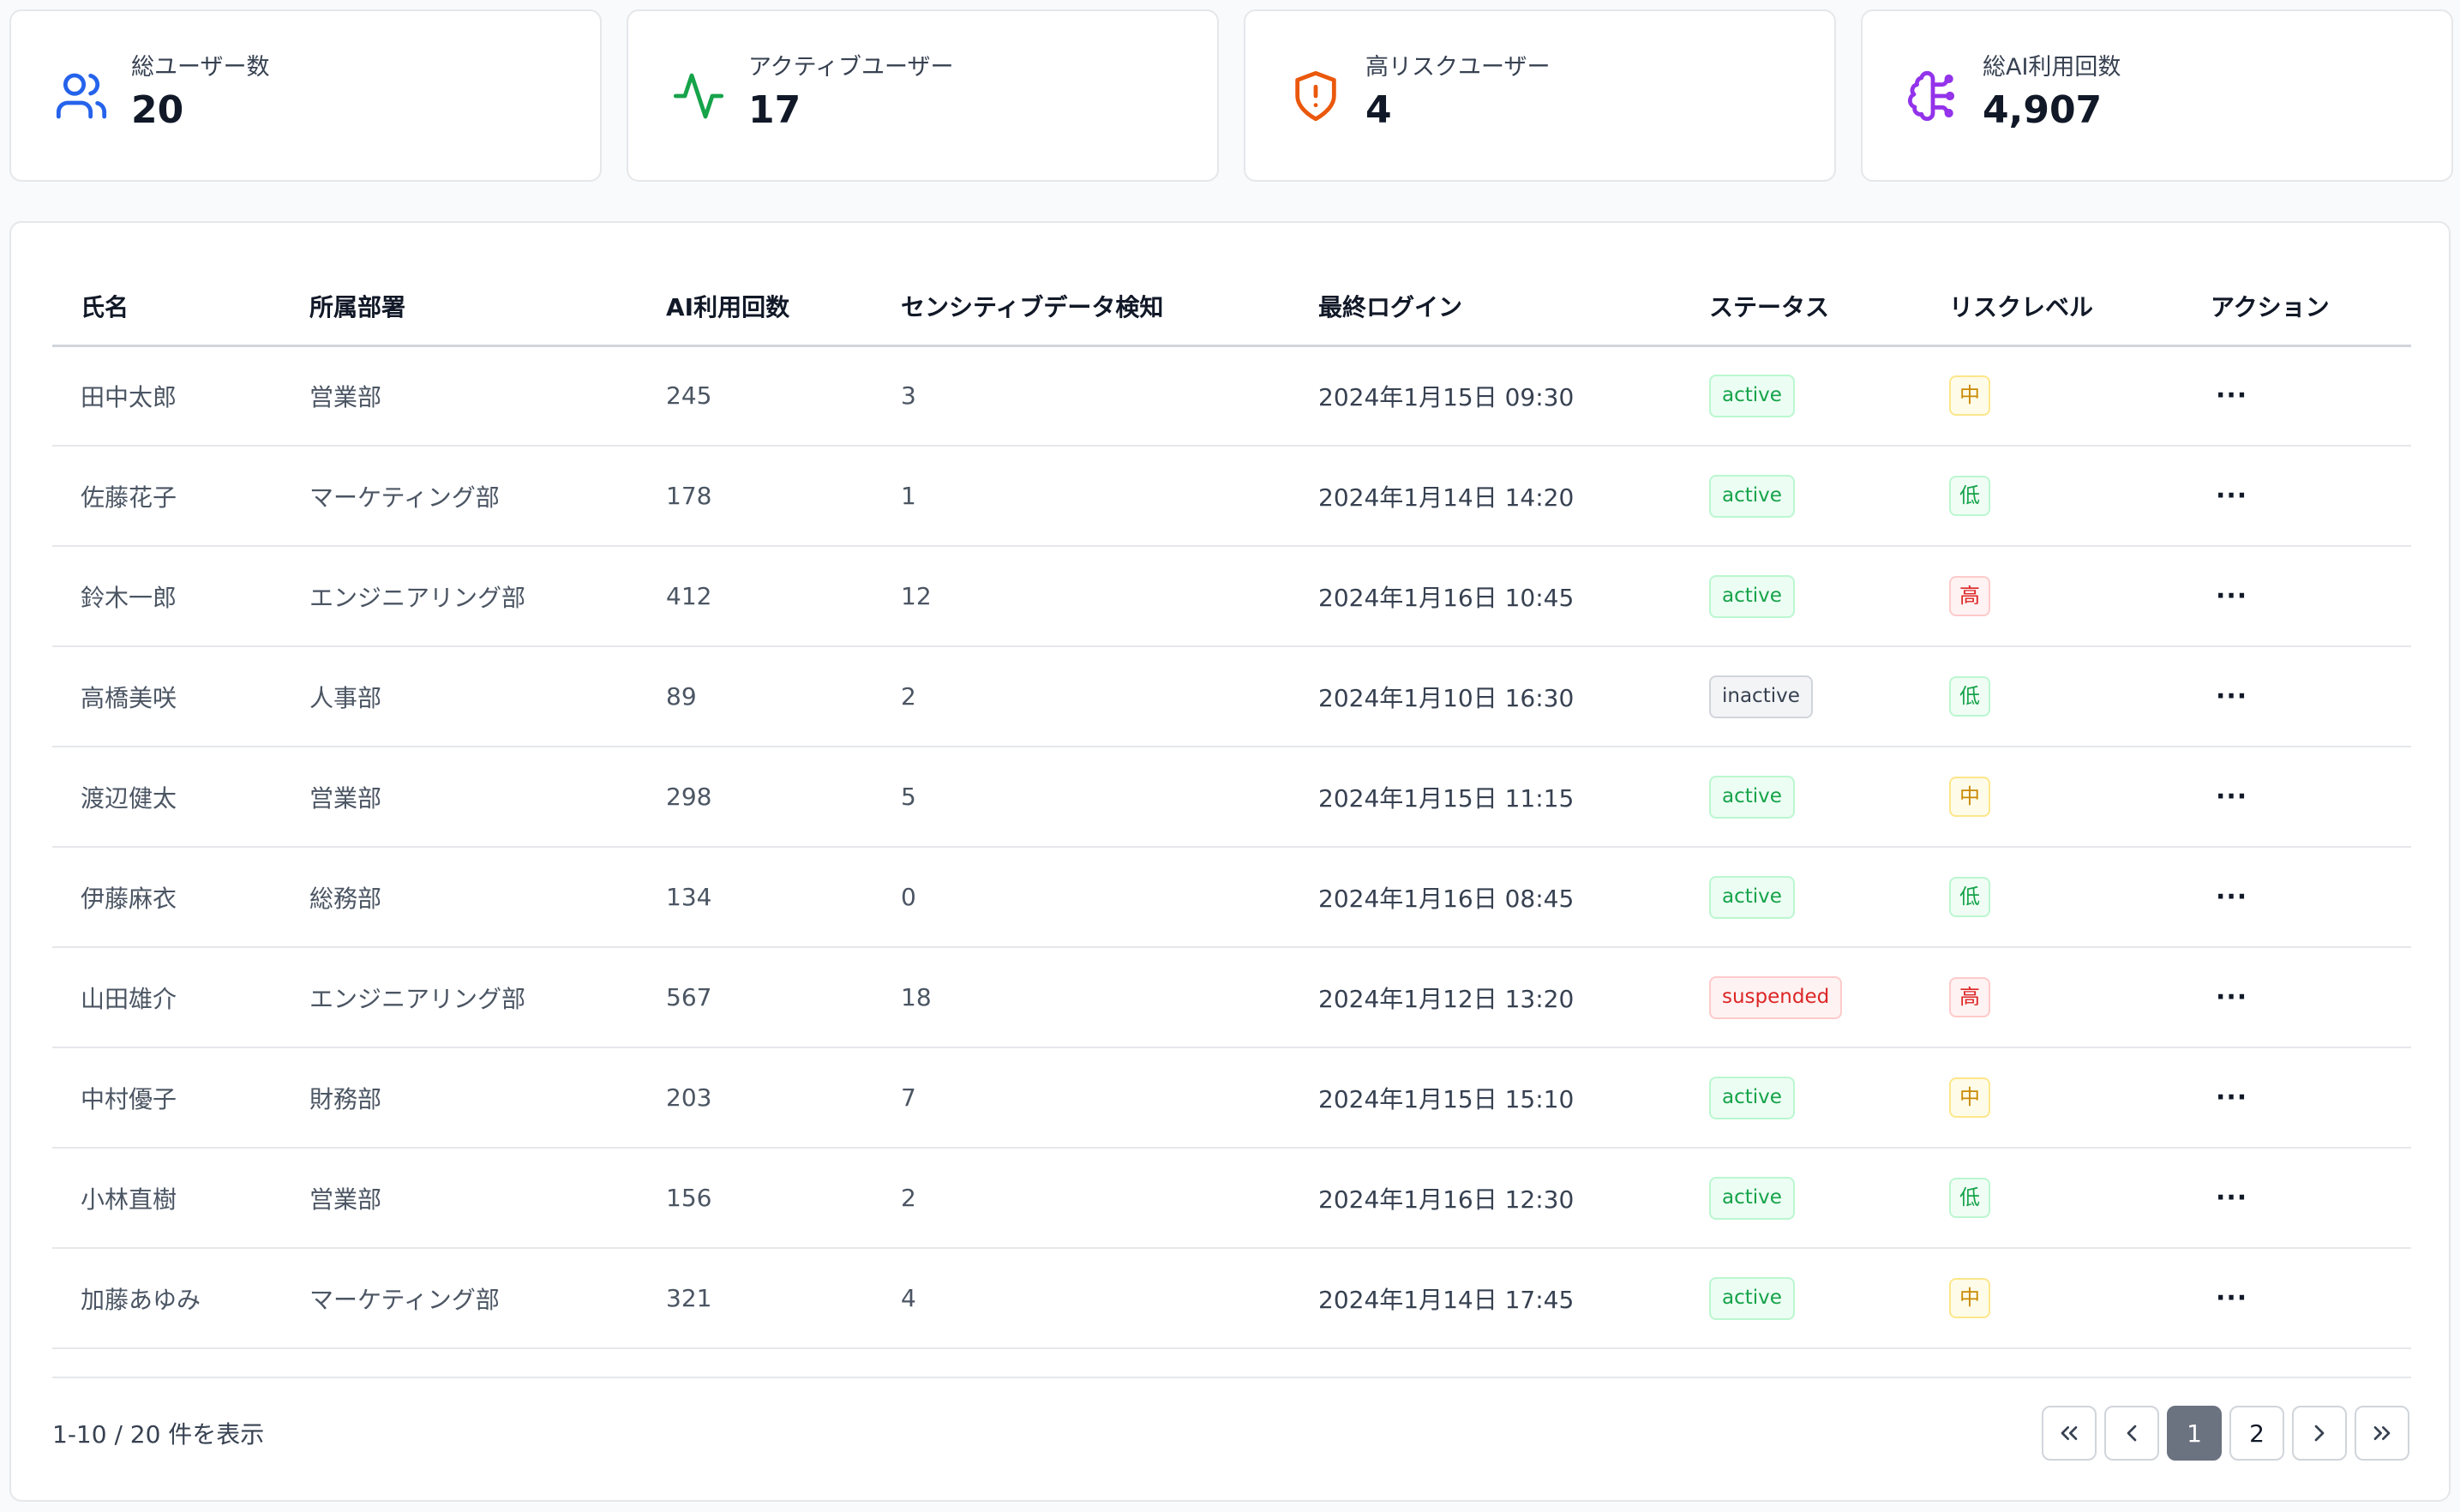 Image resolution: width=2460 pixels, height=1512 pixels. Describe the element at coordinates (1801, 306) in the screenshot. I see `col-header-status: ステータス` at that location.